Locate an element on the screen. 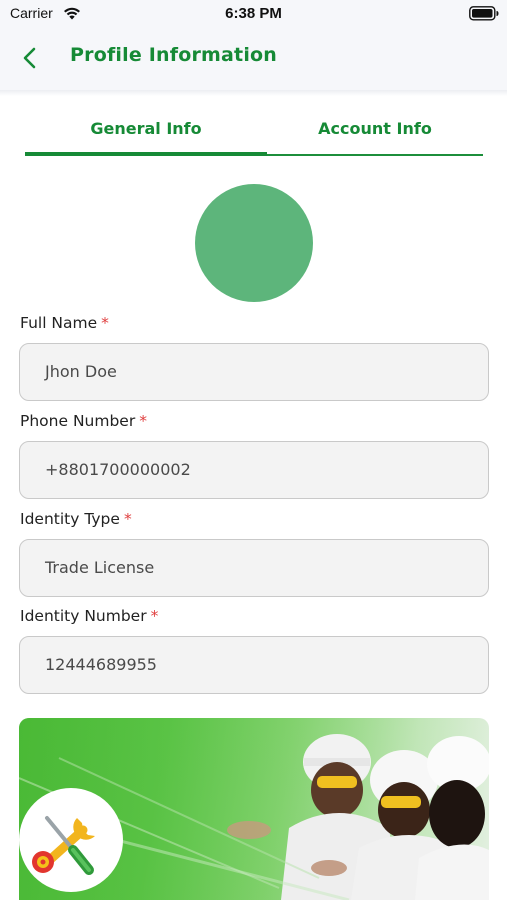 This screenshot has width=507, height=900. identity-type-label: Identity Type * is located at coordinates (76, 519).